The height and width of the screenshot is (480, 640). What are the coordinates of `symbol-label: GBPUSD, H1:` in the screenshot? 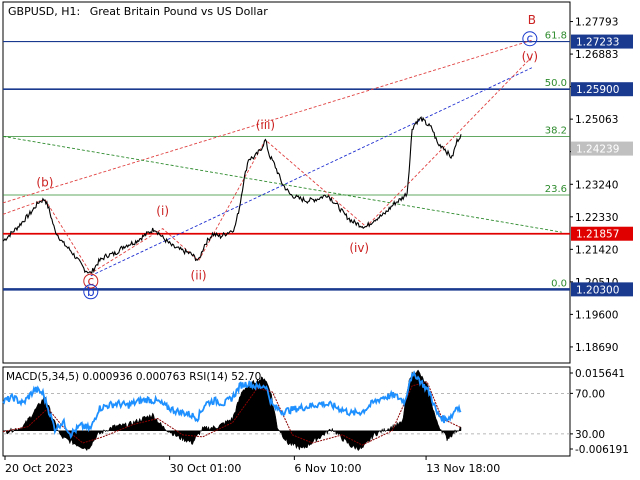 It's located at (44, 11).